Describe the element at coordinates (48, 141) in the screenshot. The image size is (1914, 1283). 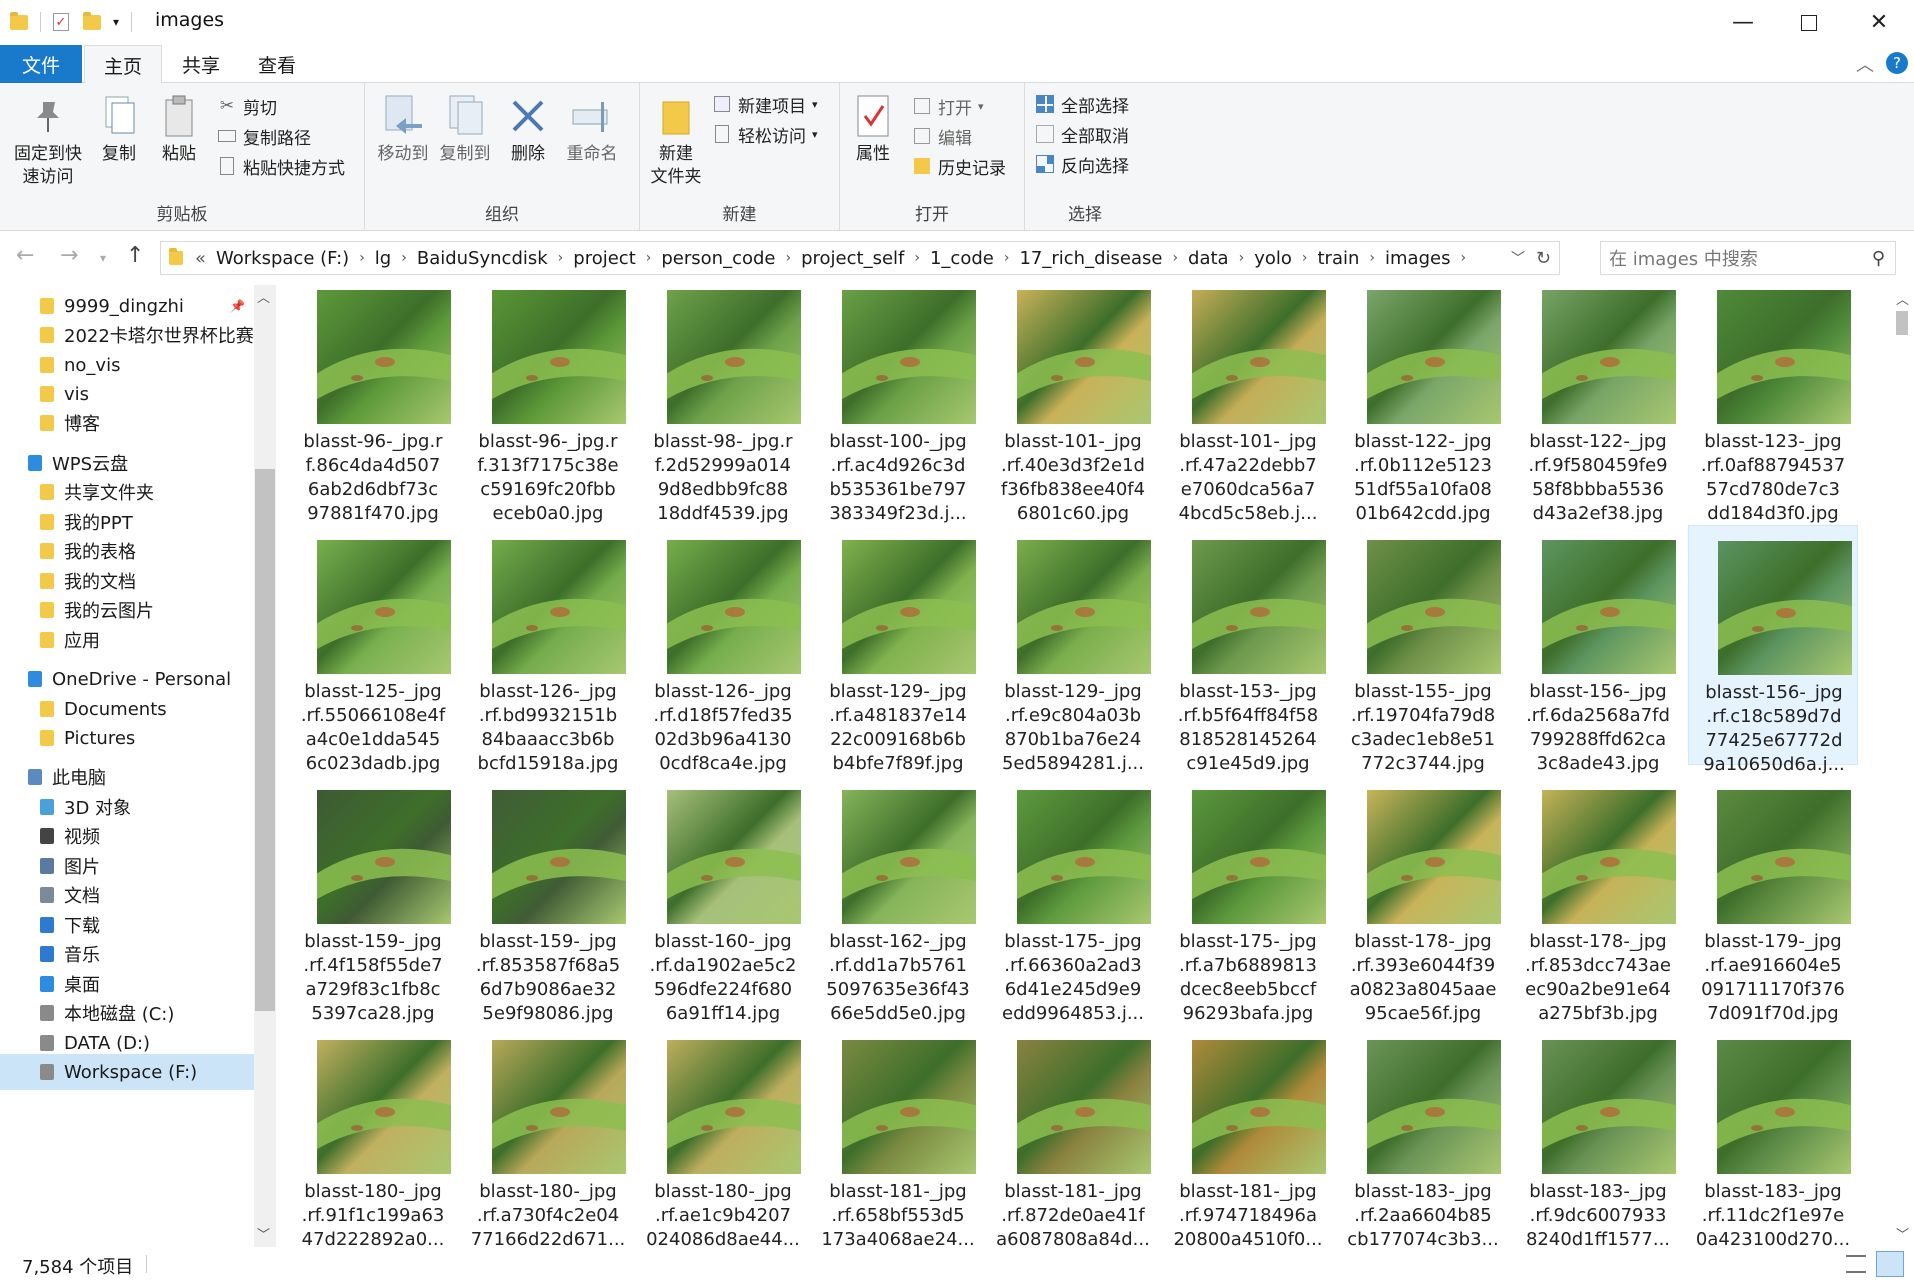
I see `pin-quick-access-button: 固定到快 速访问` at that location.